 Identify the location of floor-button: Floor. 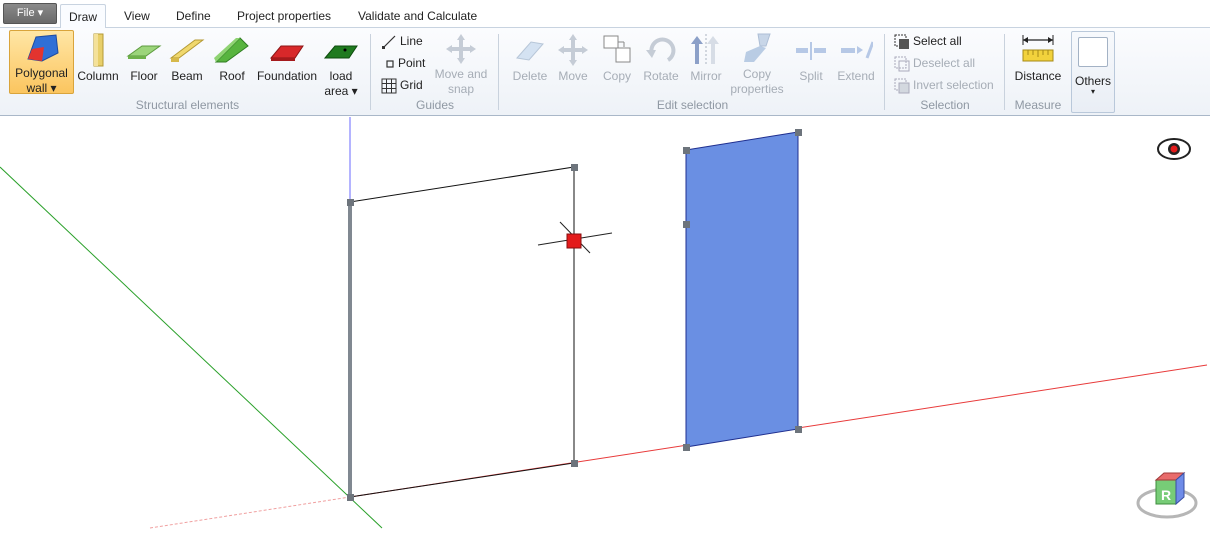
(144, 57).